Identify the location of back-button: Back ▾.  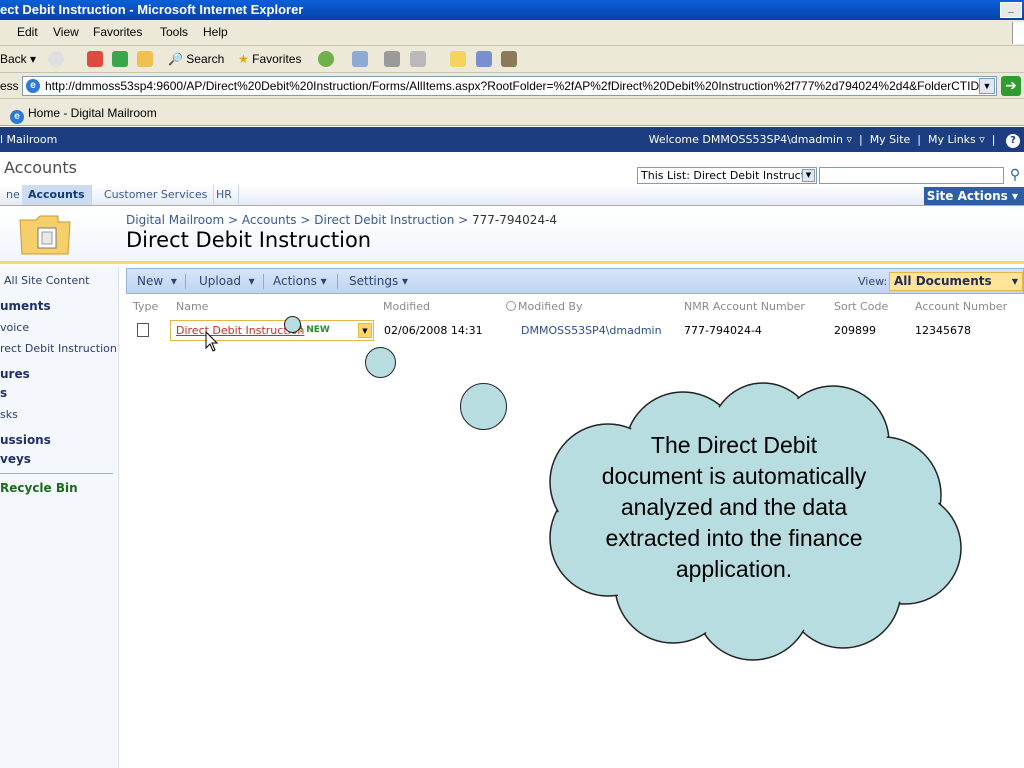
(18, 59).